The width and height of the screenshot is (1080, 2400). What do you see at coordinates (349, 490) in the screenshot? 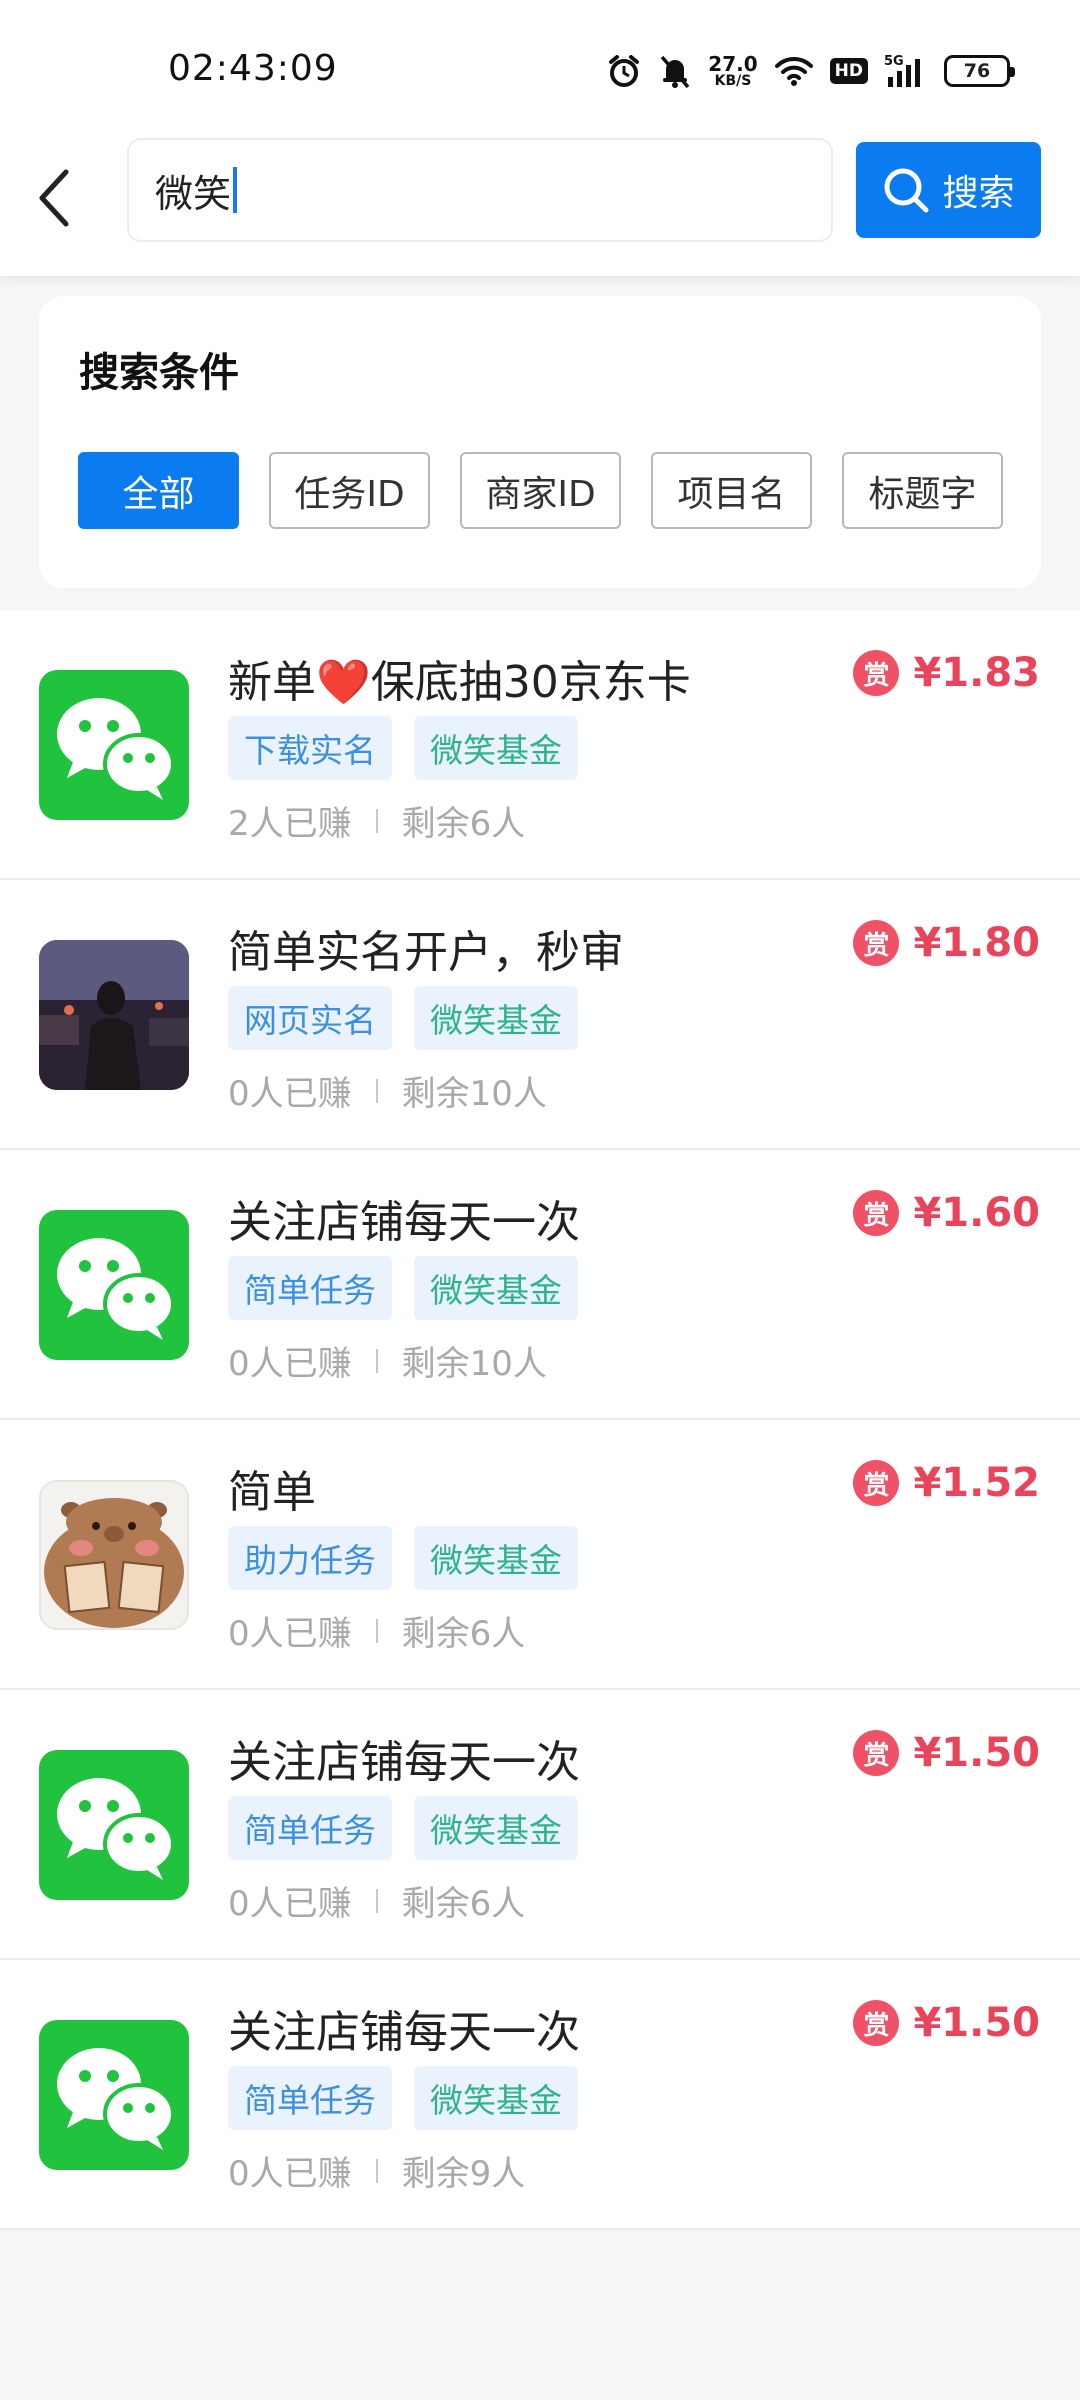
I see `filter-chip-task-id: 任务ID` at bounding box center [349, 490].